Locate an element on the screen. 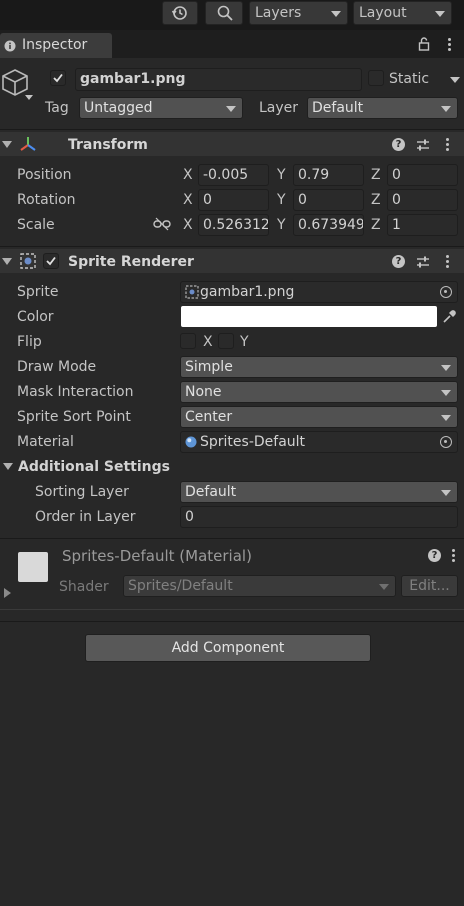 Image resolution: width=464 pixels, height=906 pixels. static-toggle is located at coordinates (376, 78).